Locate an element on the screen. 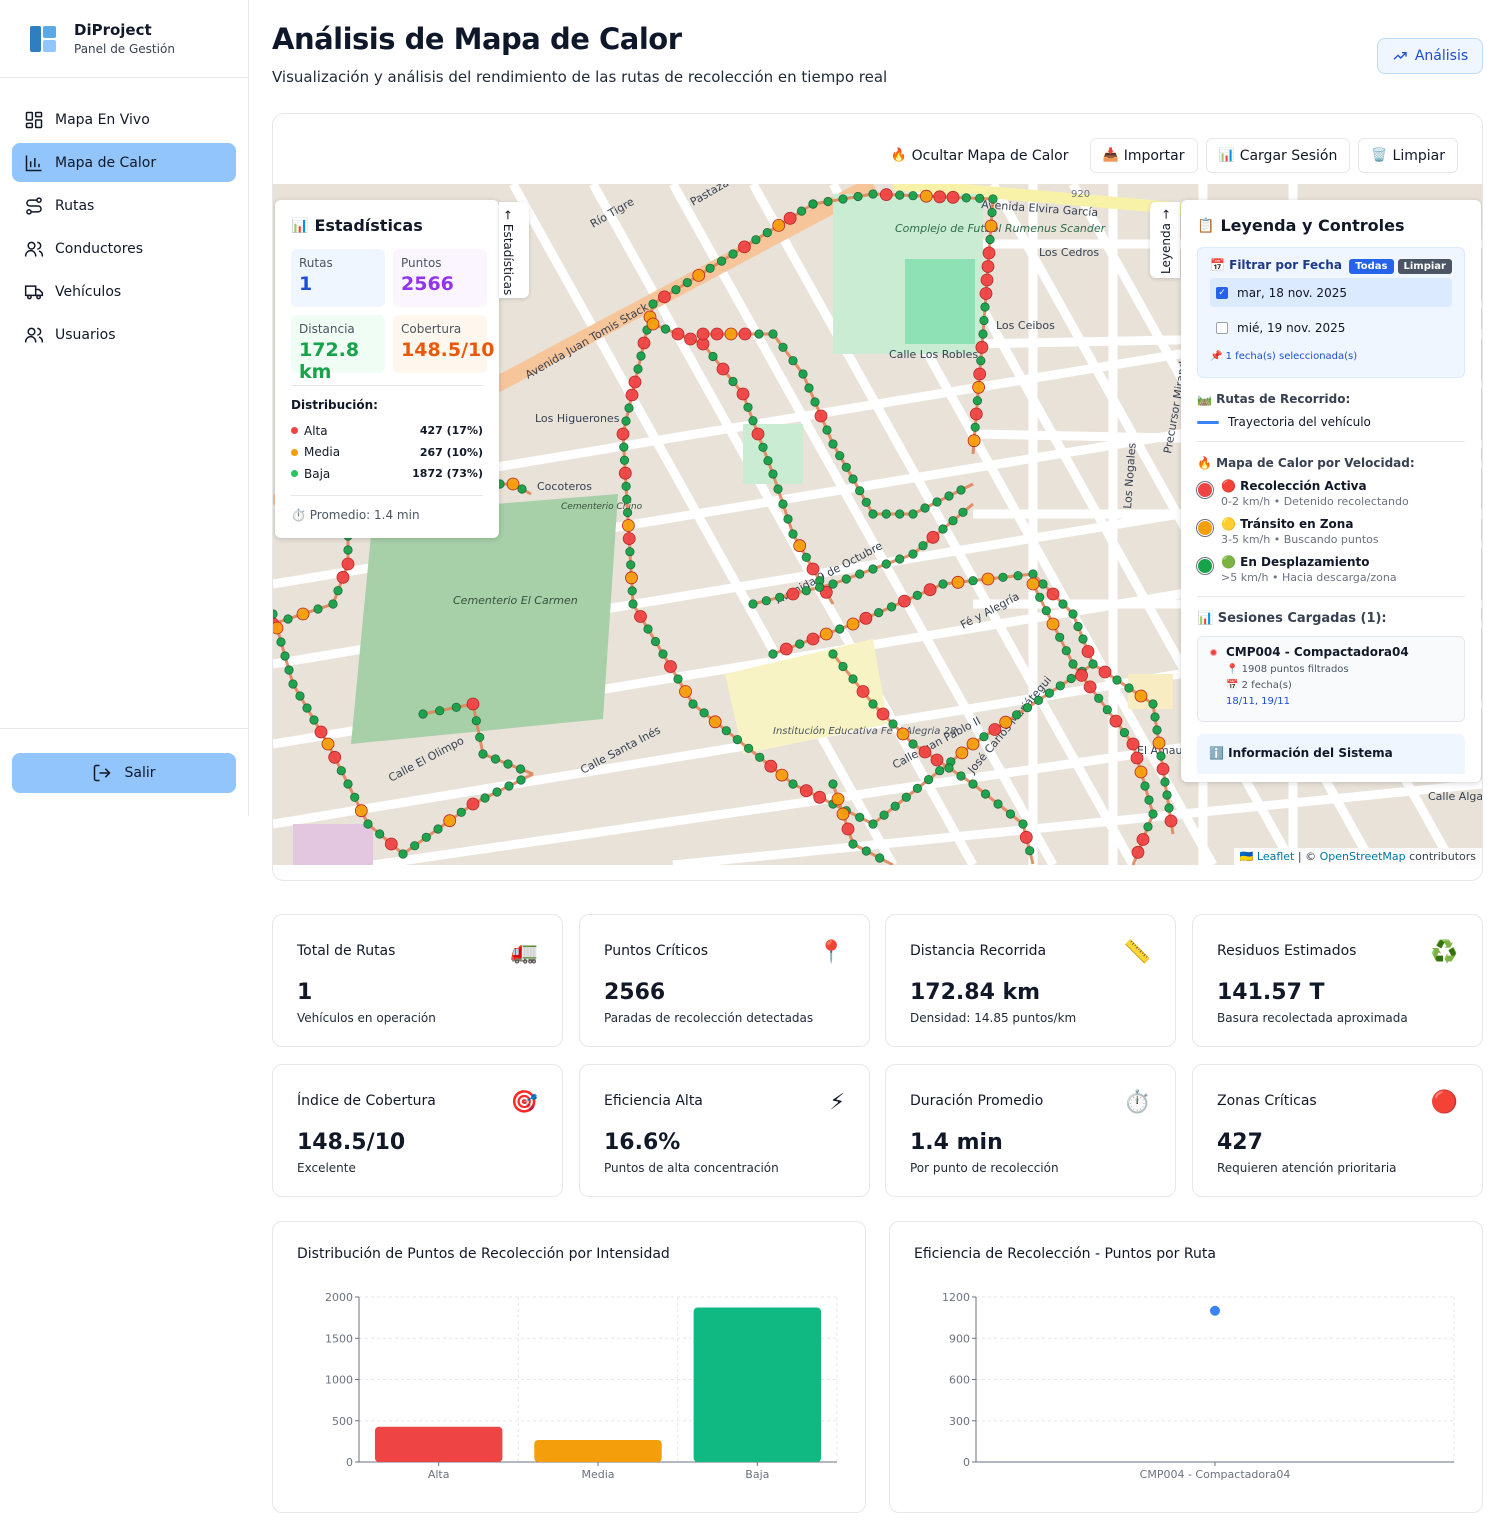  green-dot-icon is located at coordinates (294, 474).